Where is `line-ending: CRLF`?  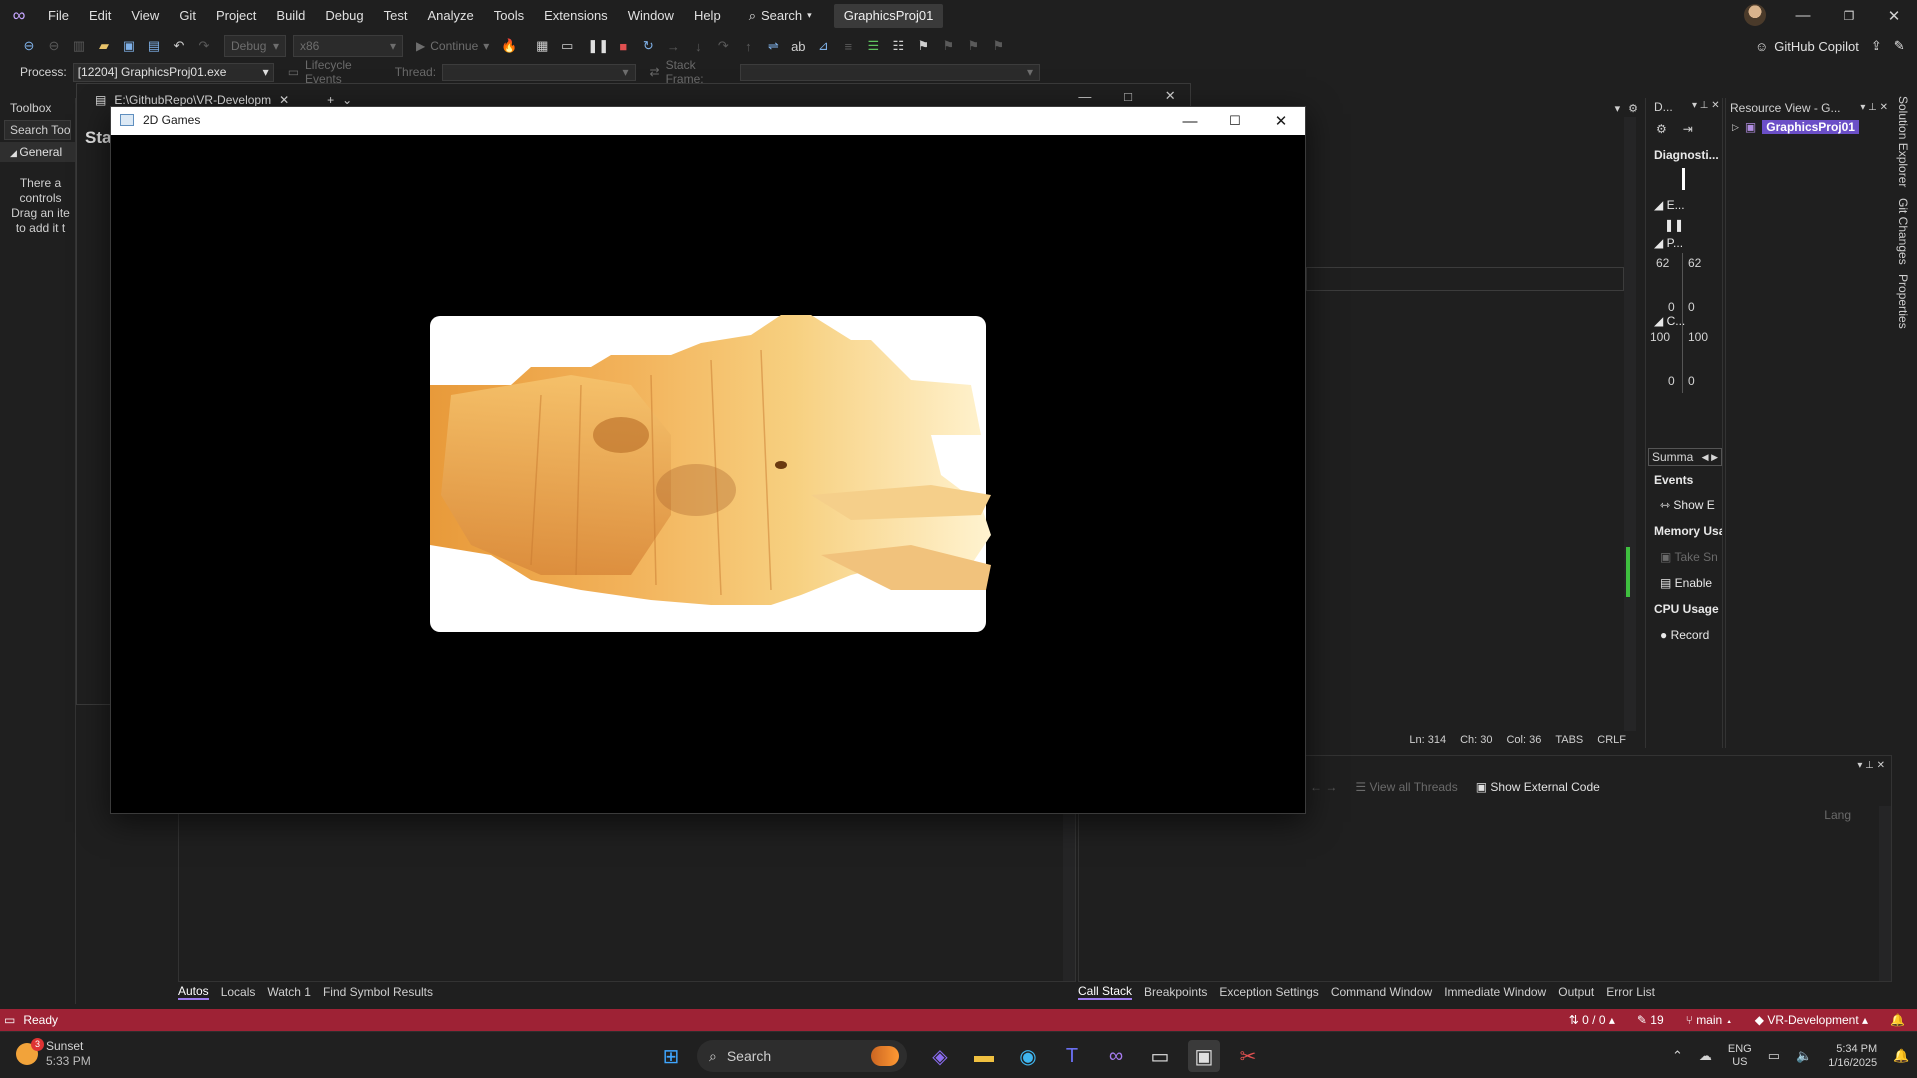 line-ending: CRLF is located at coordinates (1611, 740).